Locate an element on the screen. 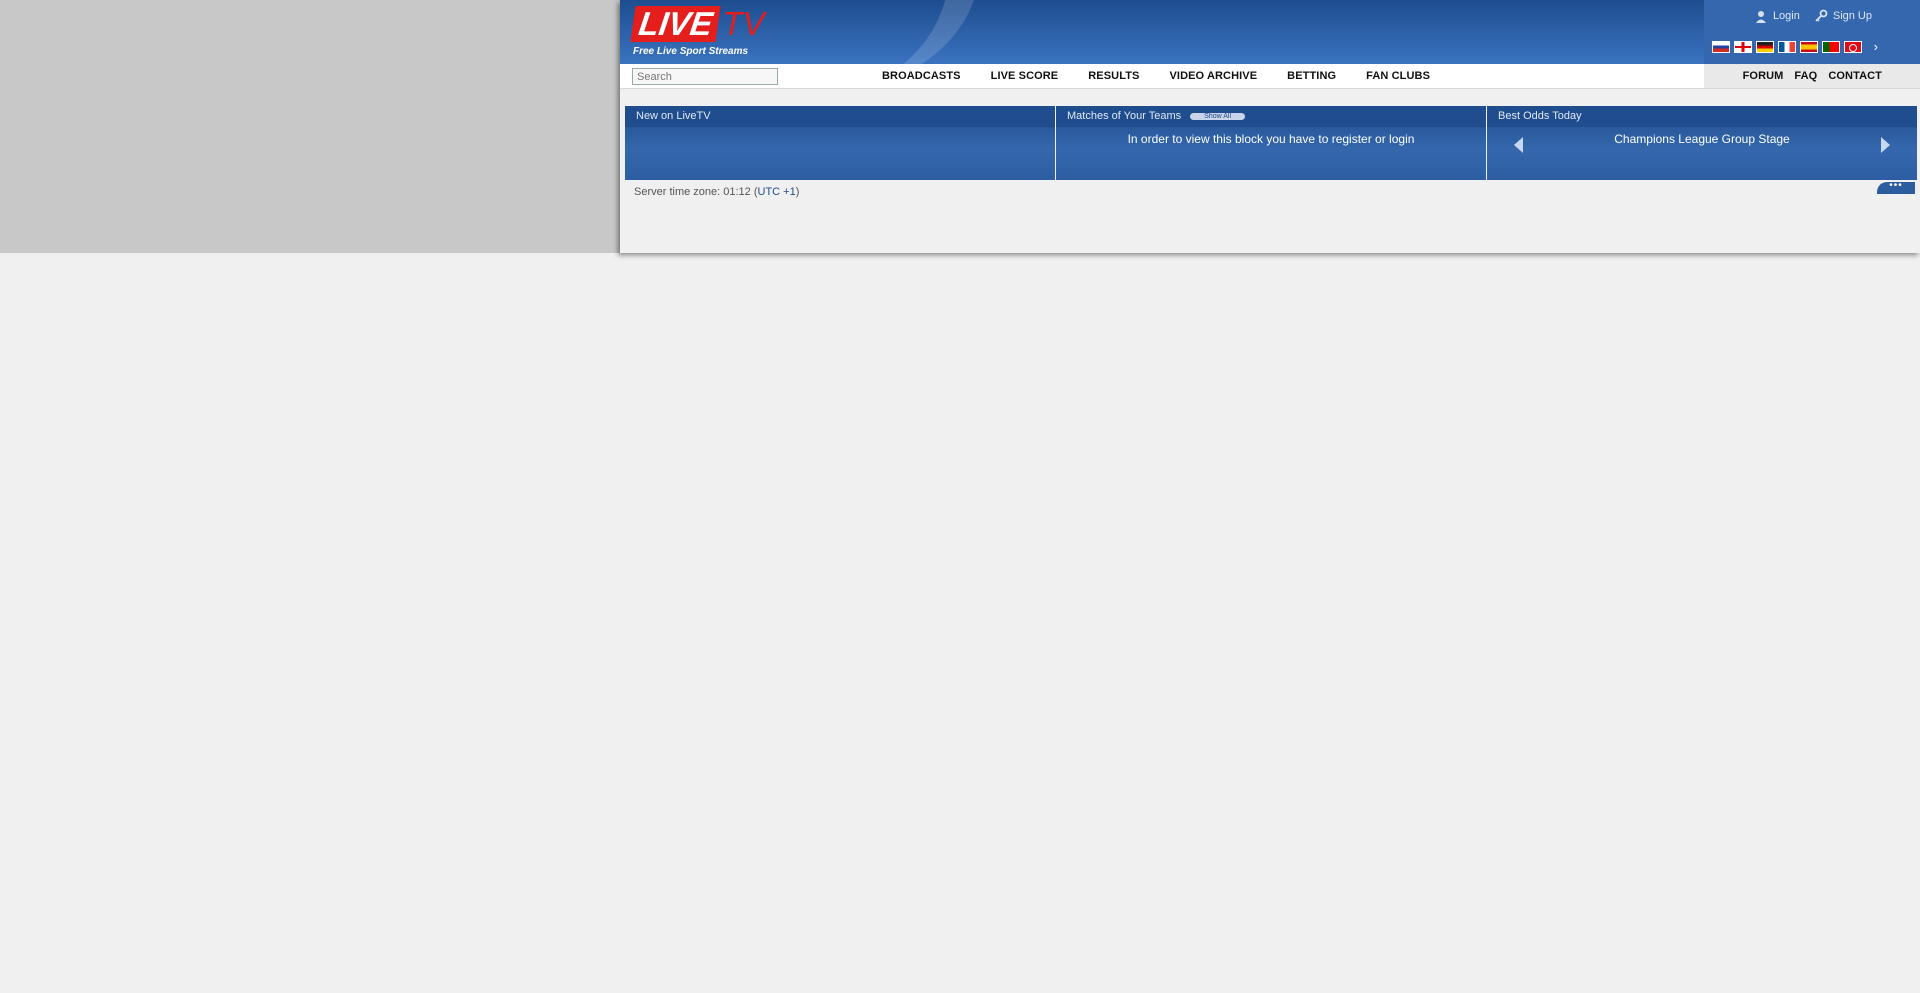 The image size is (1920, 993). flag-spanish-icon is located at coordinates (1808, 46).